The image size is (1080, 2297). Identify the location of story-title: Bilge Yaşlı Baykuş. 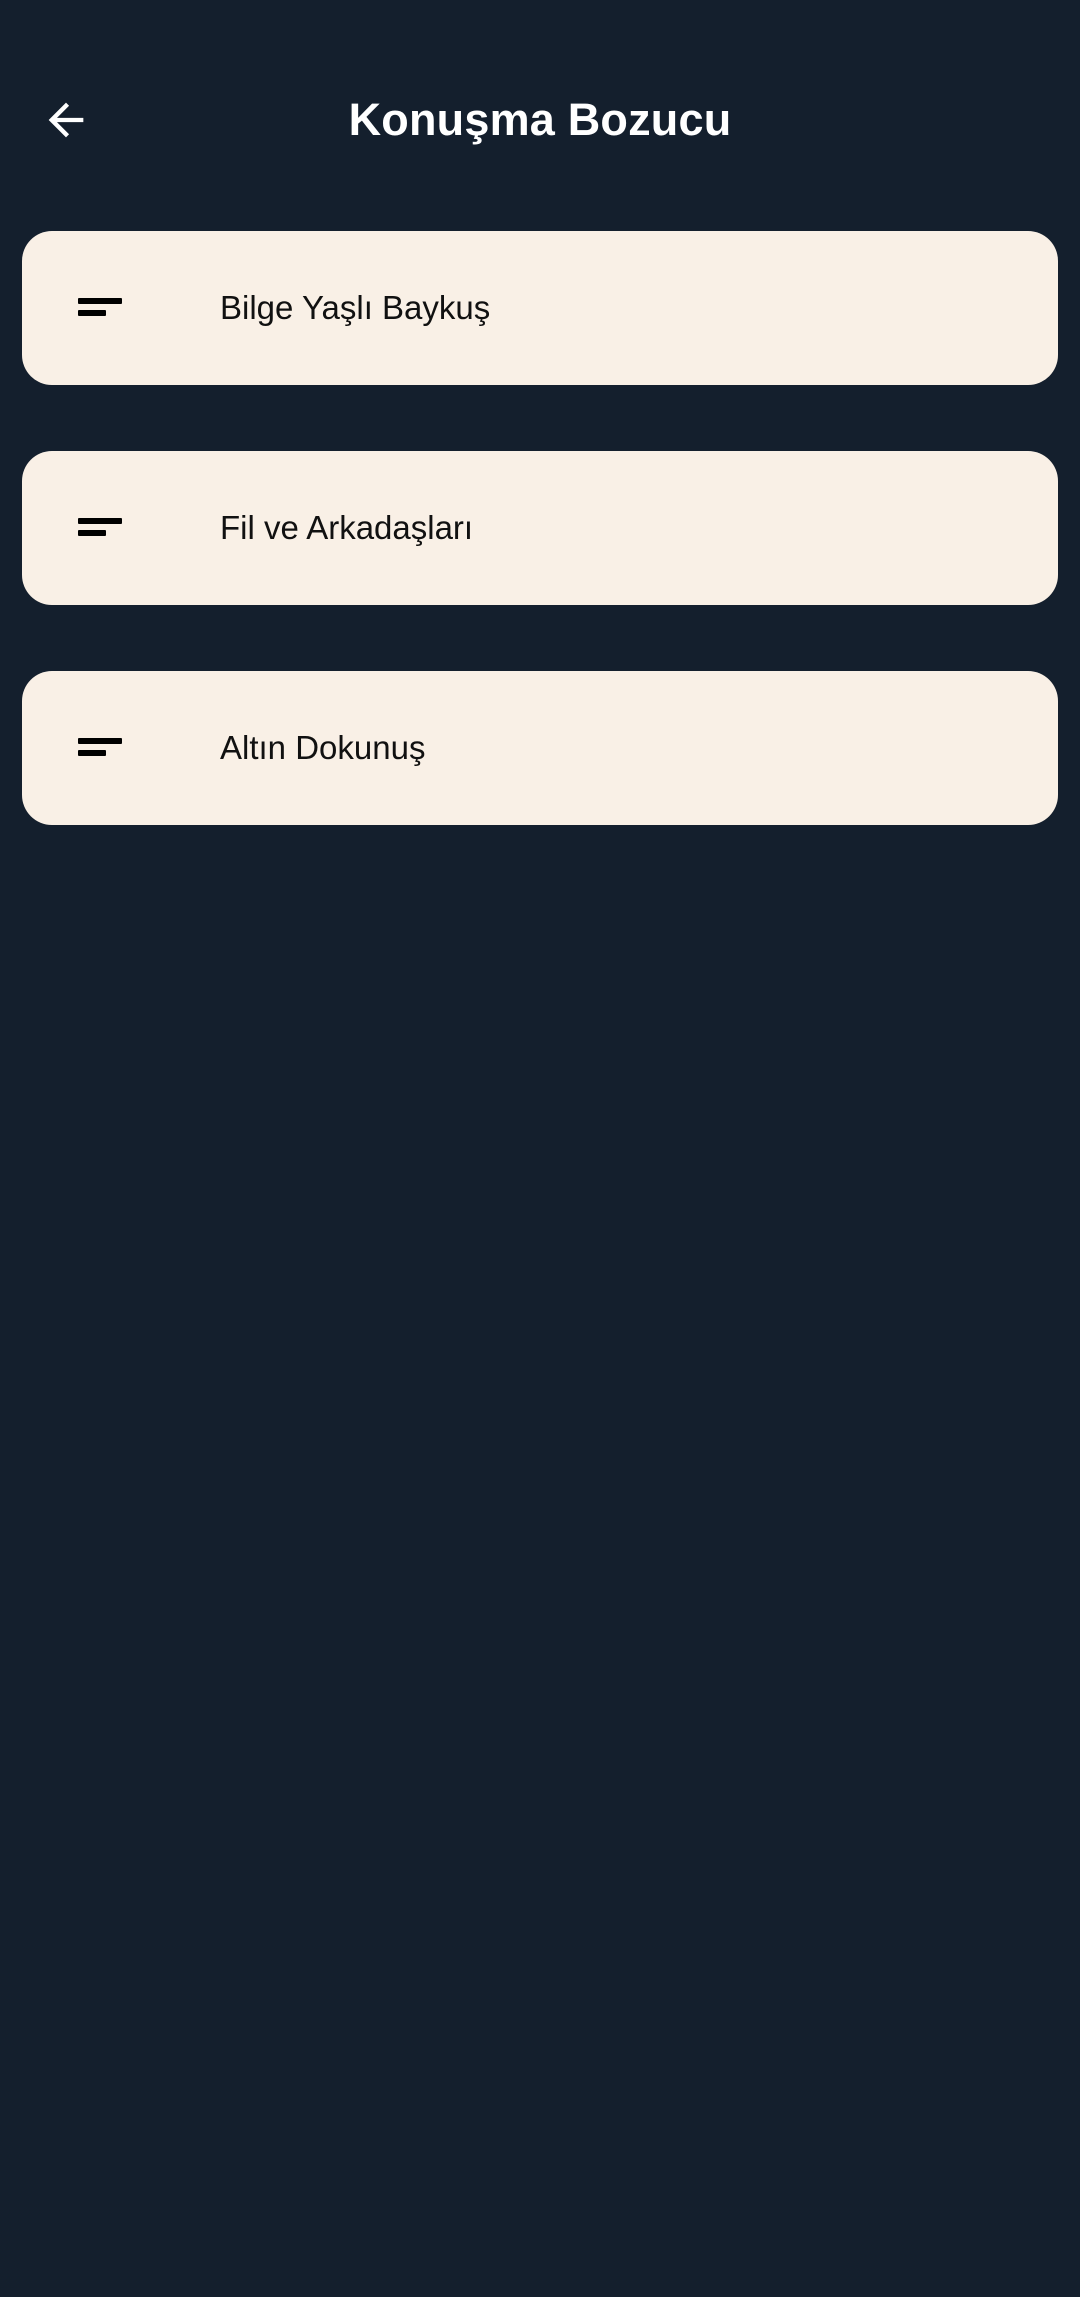
(355, 307).